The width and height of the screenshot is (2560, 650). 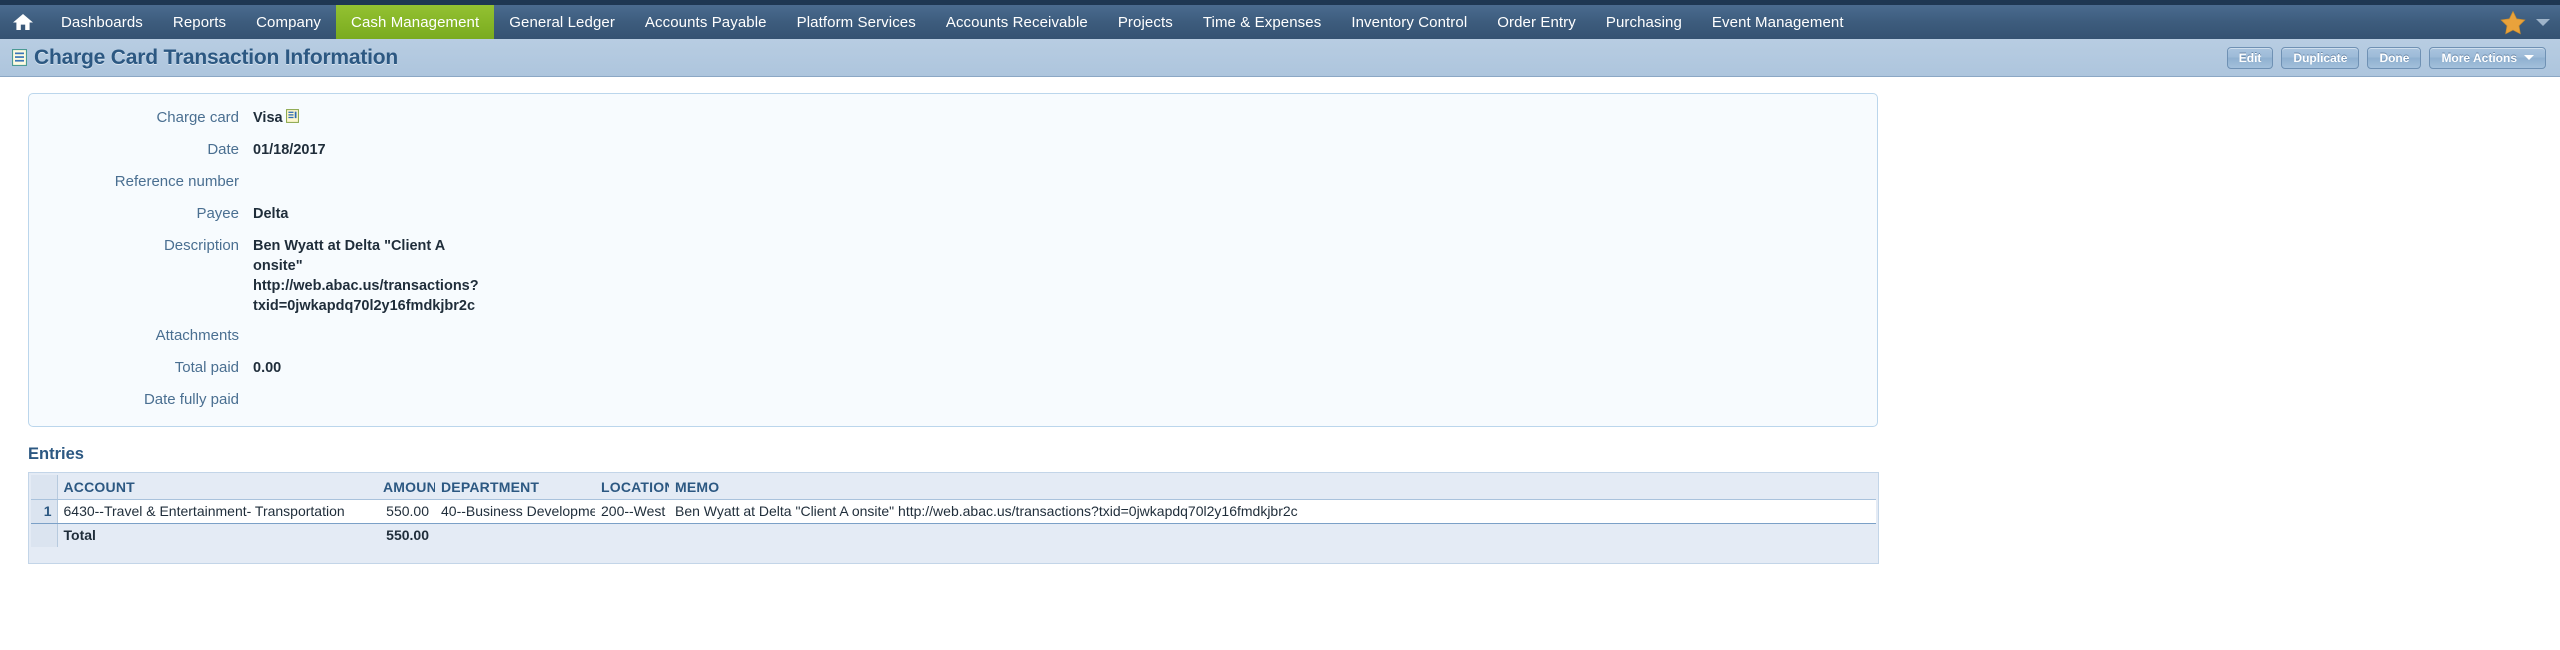 What do you see at coordinates (632, 487) in the screenshot?
I see `column-header-location: LOCATION` at bounding box center [632, 487].